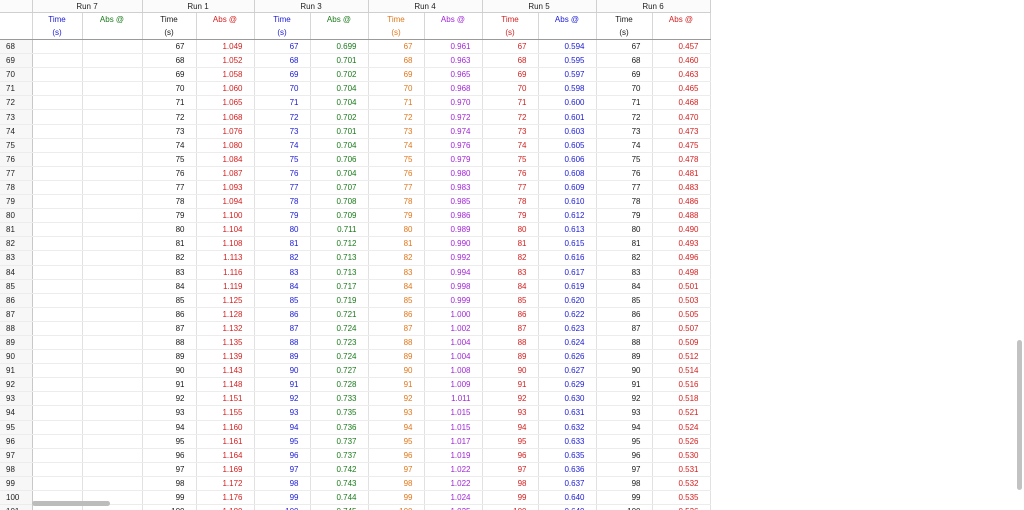 This screenshot has height=510, width=1024. I want to click on time-cell: 68, so click(396, 61).